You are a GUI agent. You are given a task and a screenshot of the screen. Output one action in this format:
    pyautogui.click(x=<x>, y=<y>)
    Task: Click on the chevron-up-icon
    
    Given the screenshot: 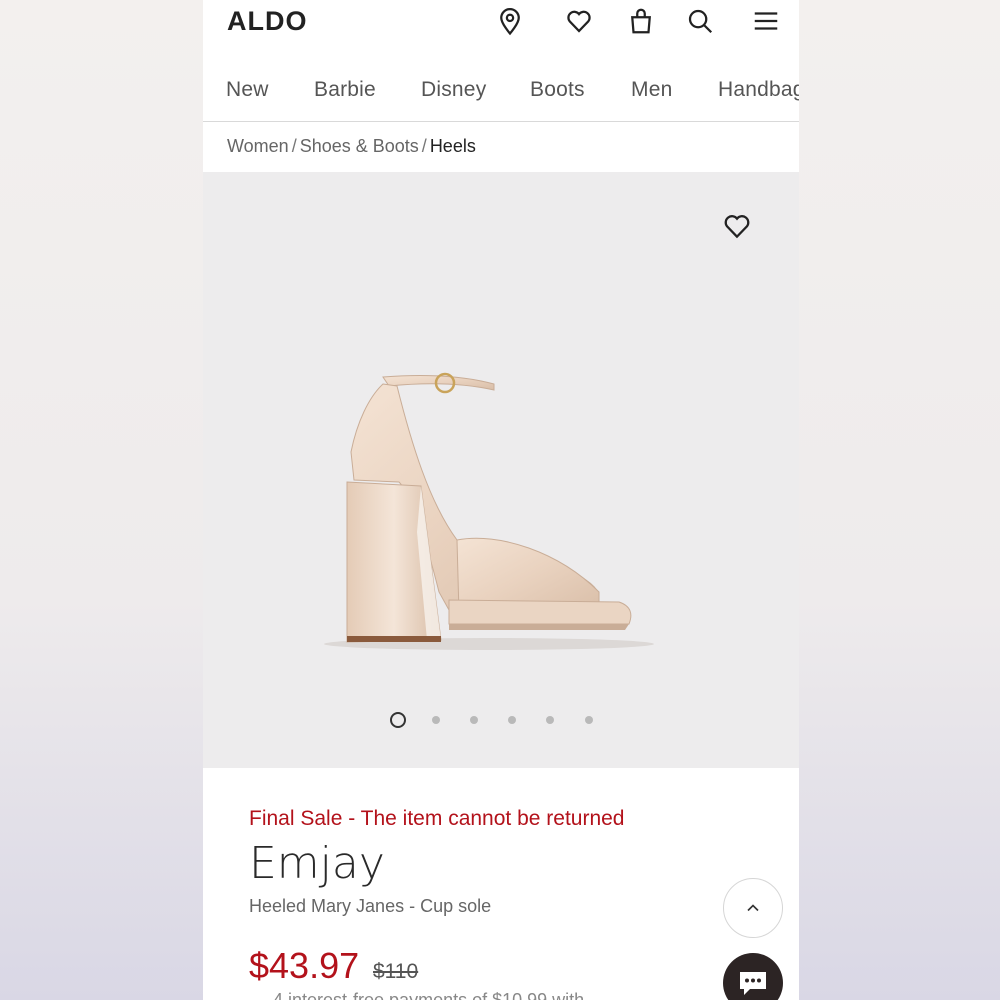 What is the action you would take?
    pyautogui.click(x=753, y=908)
    